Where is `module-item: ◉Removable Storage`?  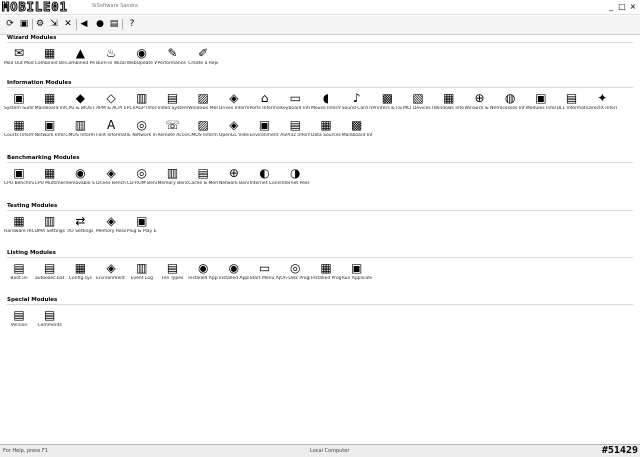 module-item: ◉Removable Storage is located at coordinates (80, 179).